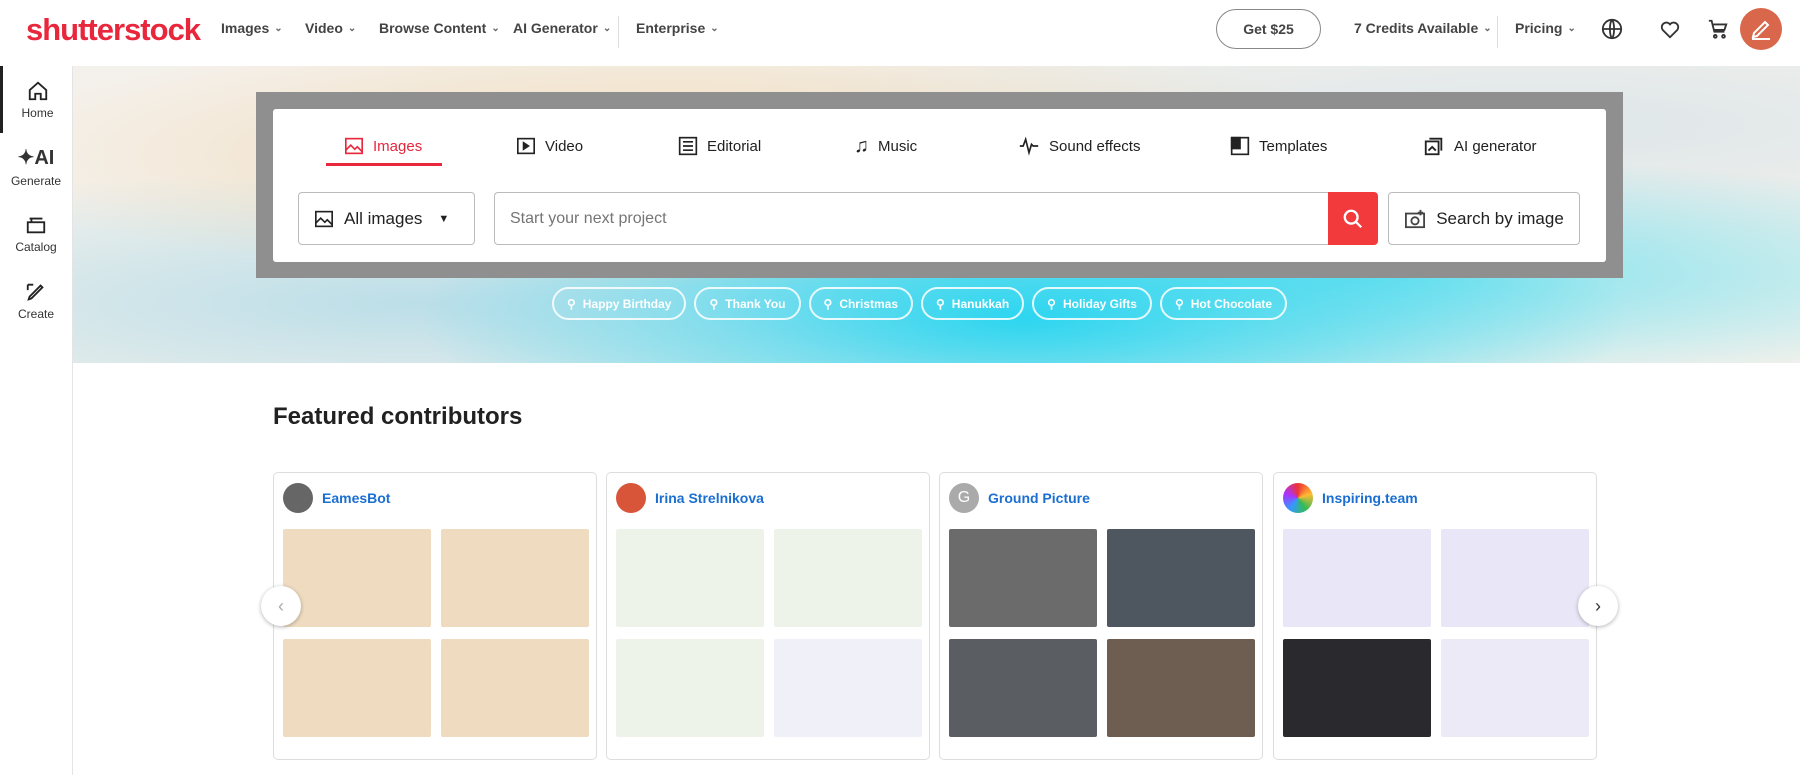 The image size is (1800, 775). Describe the element at coordinates (435, 616) in the screenshot. I see `contributor-card: EamesBot` at that location.